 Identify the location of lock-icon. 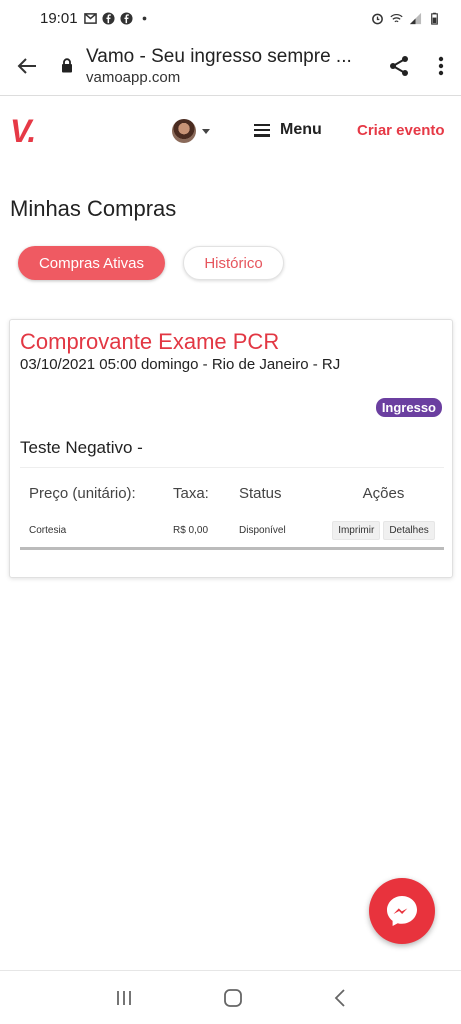
(67, 65).